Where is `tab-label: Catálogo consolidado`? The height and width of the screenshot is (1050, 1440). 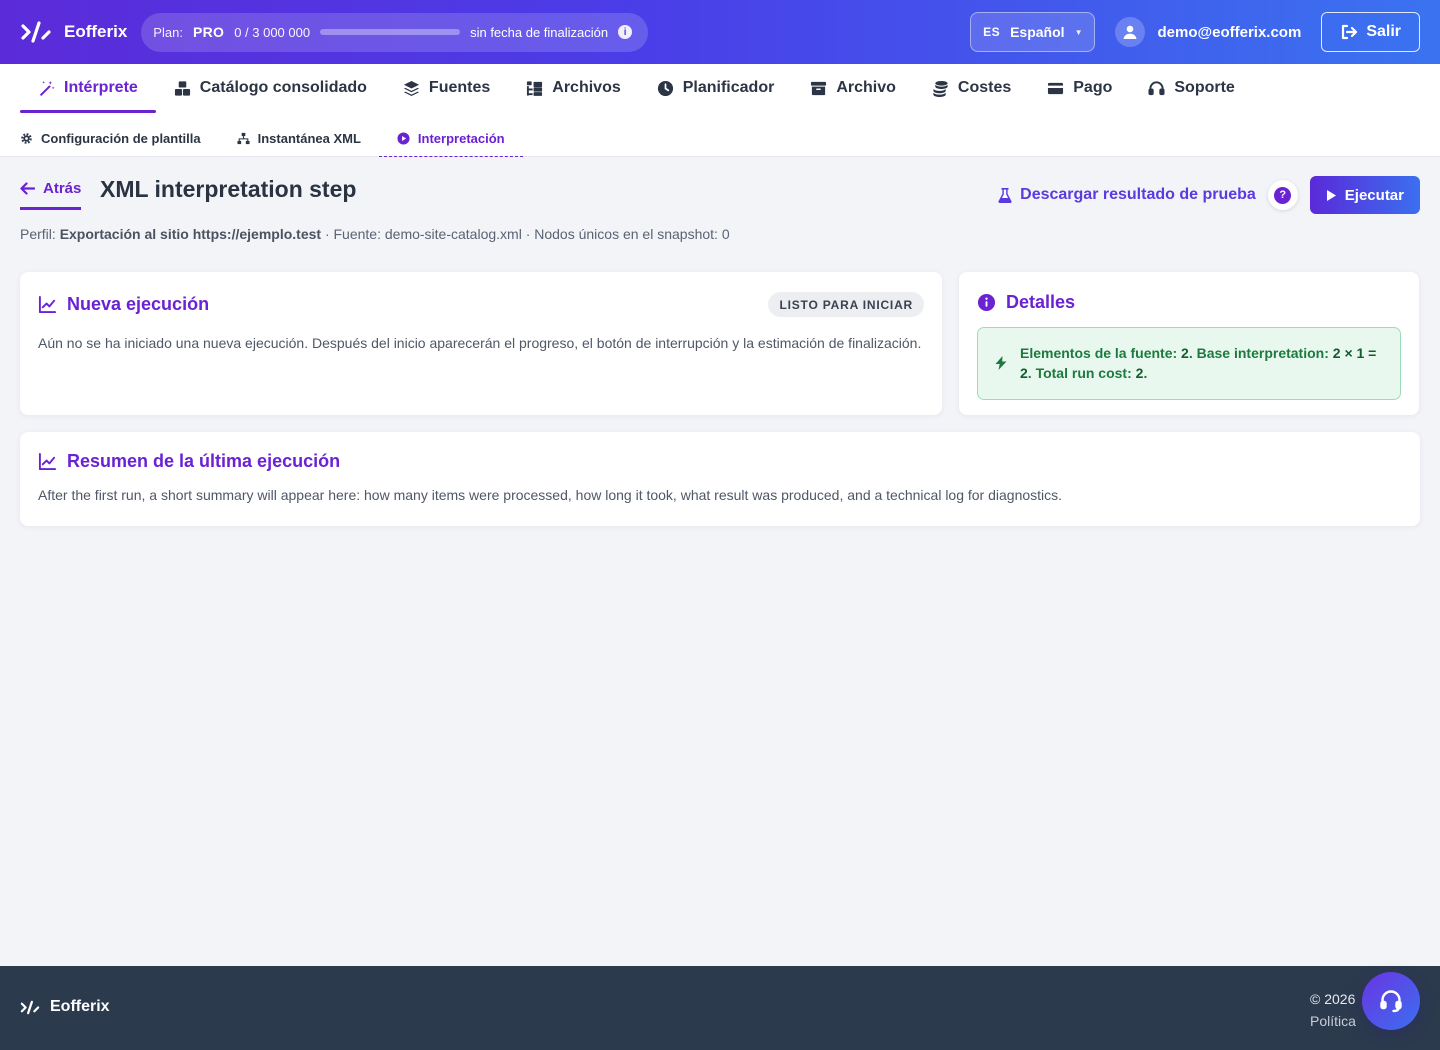
tab-label: Catálogo consolidado is located at coordinates (283, 87).